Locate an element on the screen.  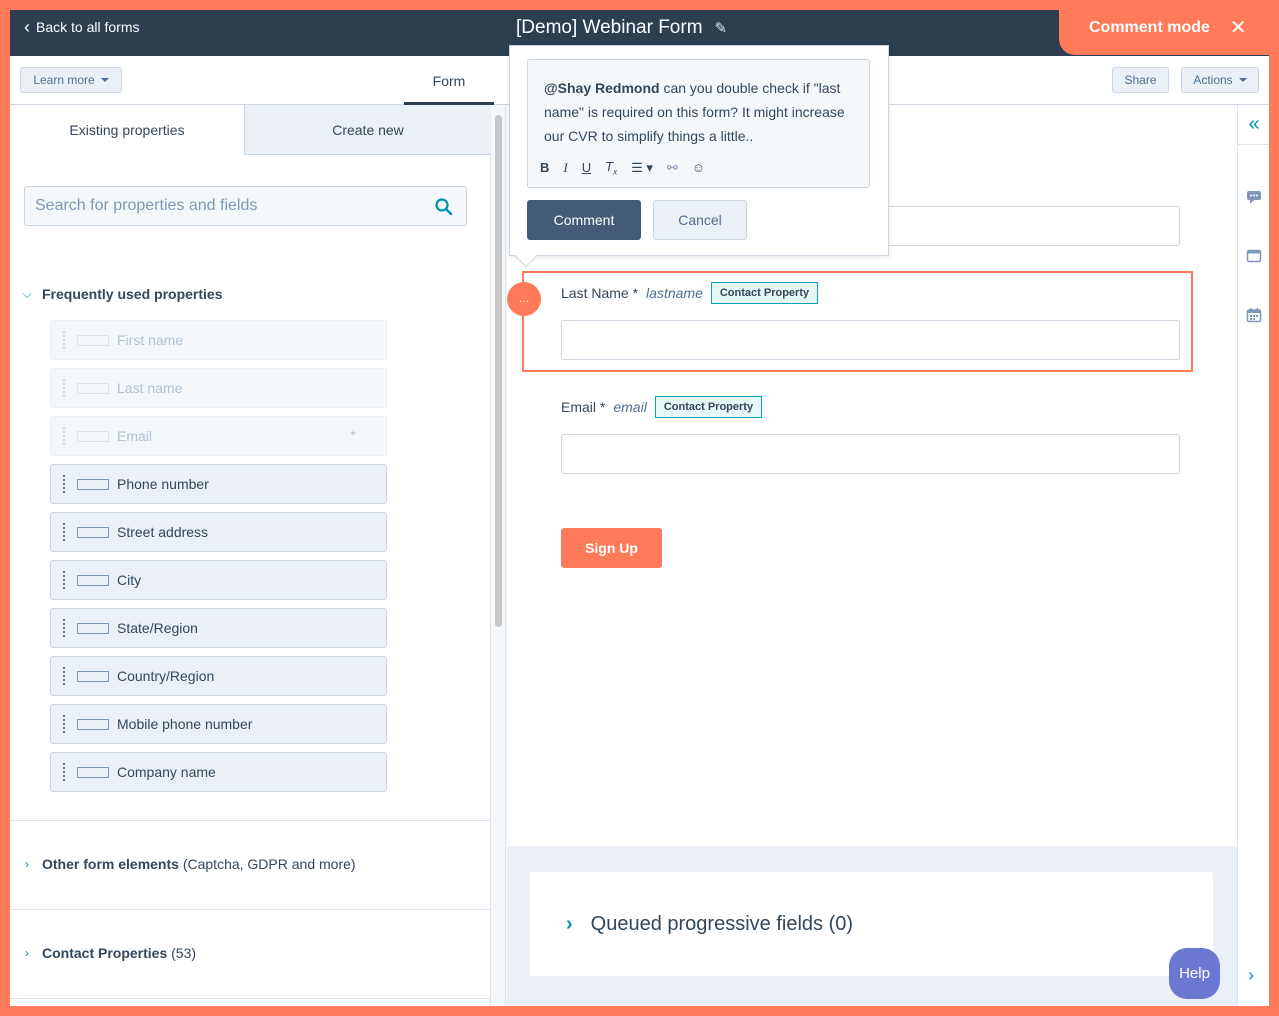
right-sidebar: « › is located at coordinates (1253, 555).